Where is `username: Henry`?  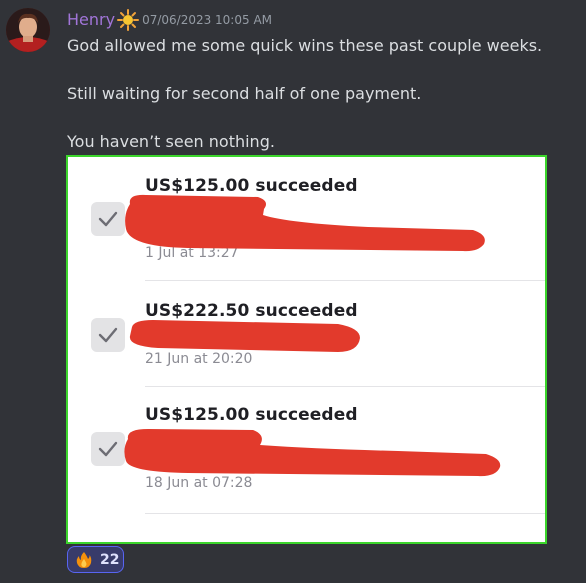
username: Henry is located at coordinates (91, 20).